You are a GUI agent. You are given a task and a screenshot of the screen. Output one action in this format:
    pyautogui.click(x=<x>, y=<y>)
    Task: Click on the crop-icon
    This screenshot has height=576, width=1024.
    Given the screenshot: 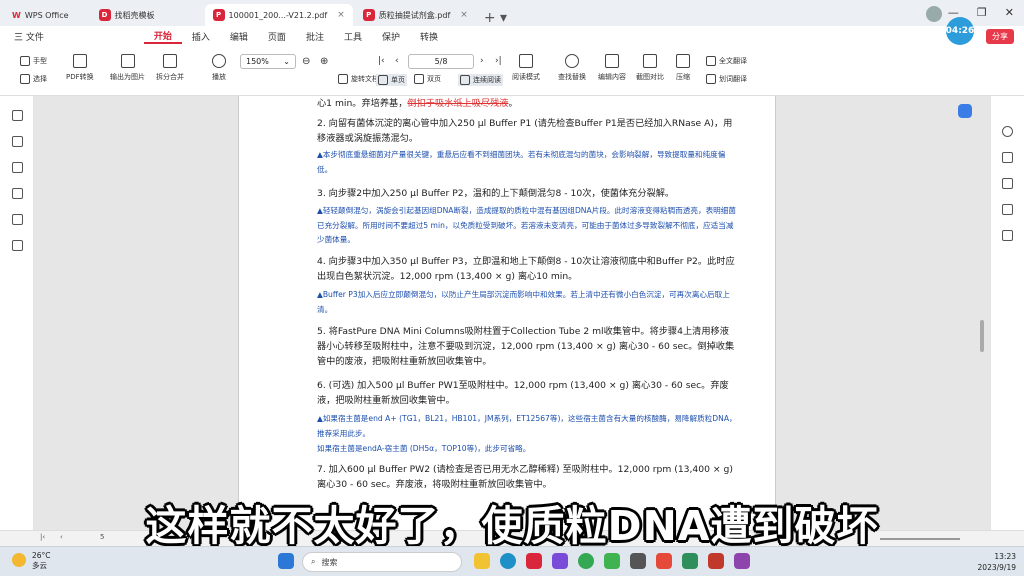 What is the action you would take?
    pyautogui.click(x=650, y=61)
    